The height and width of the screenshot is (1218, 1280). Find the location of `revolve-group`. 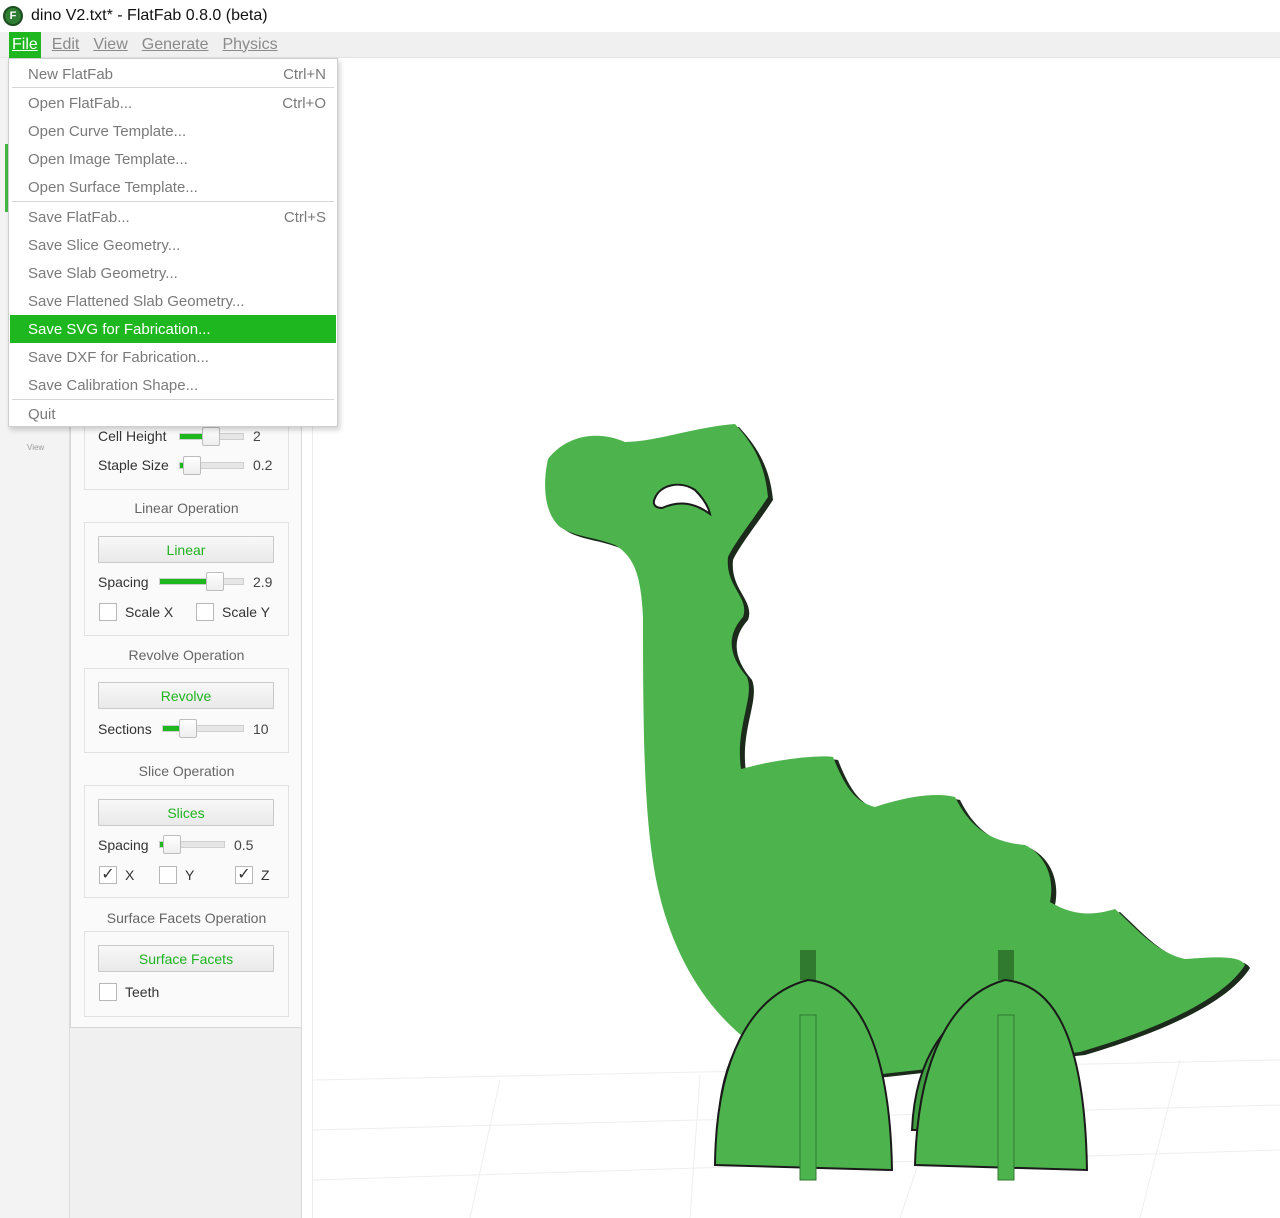

revolve-group is located at coordinates (186, 710).